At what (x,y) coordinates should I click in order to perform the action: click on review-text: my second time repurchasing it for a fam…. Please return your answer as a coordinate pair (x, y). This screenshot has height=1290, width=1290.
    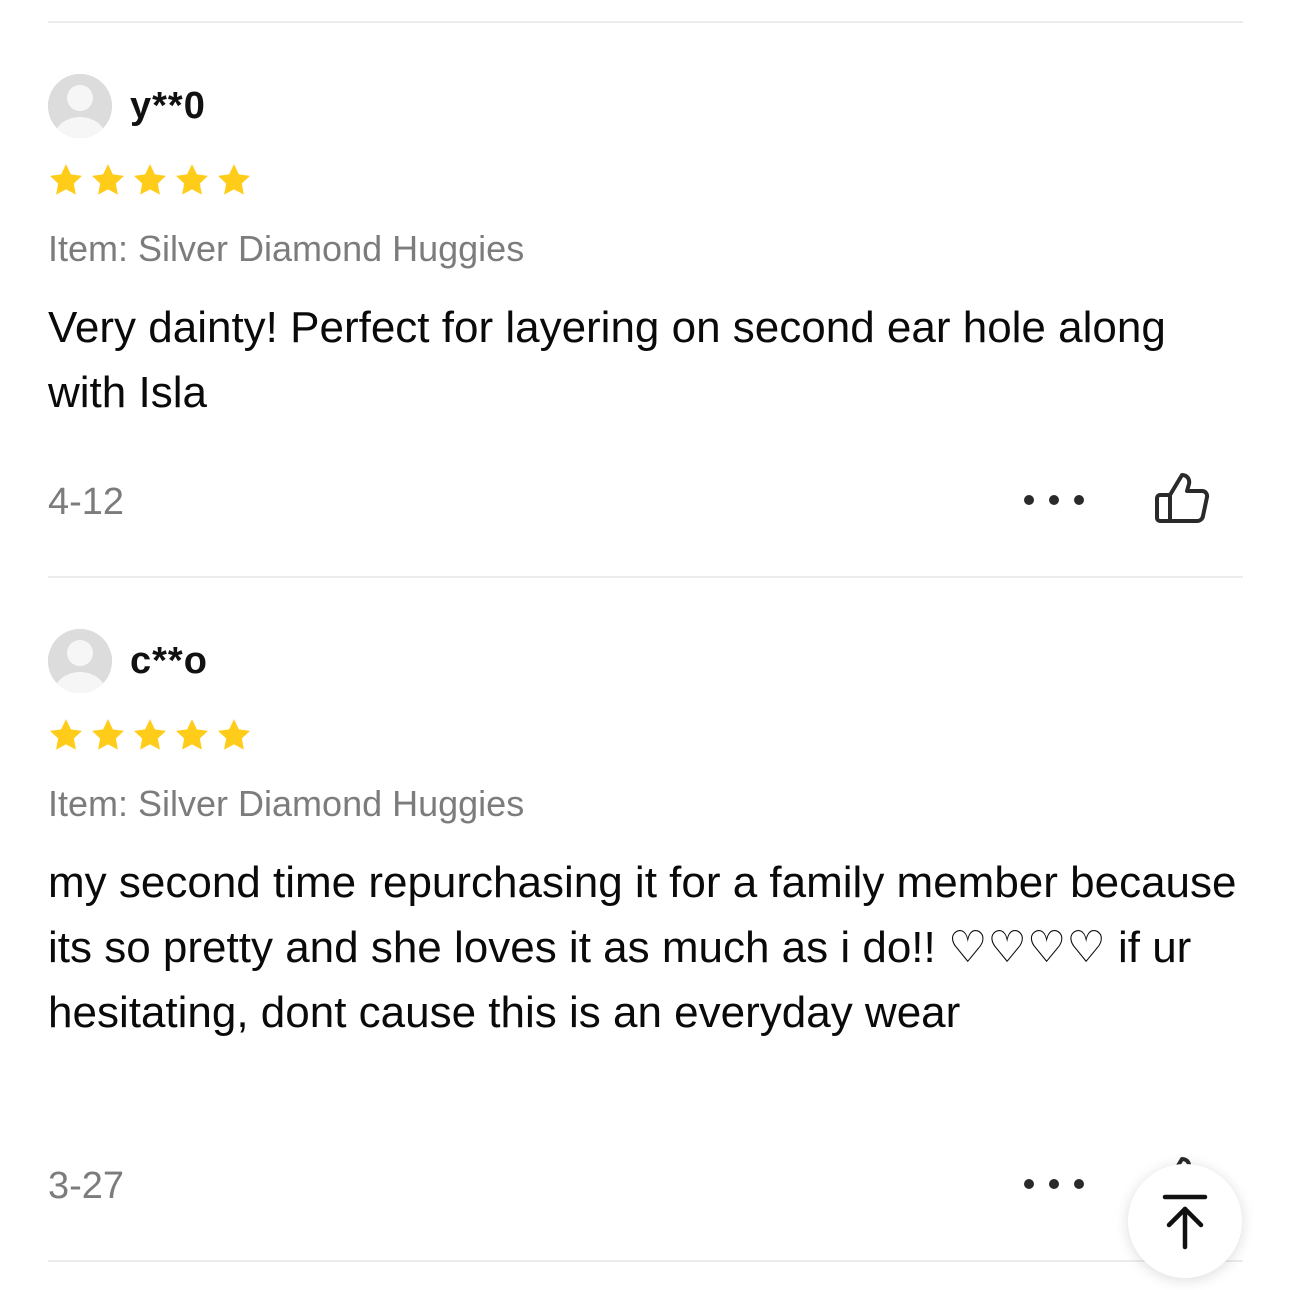
    Looking at the image, I should click on (642, 947).